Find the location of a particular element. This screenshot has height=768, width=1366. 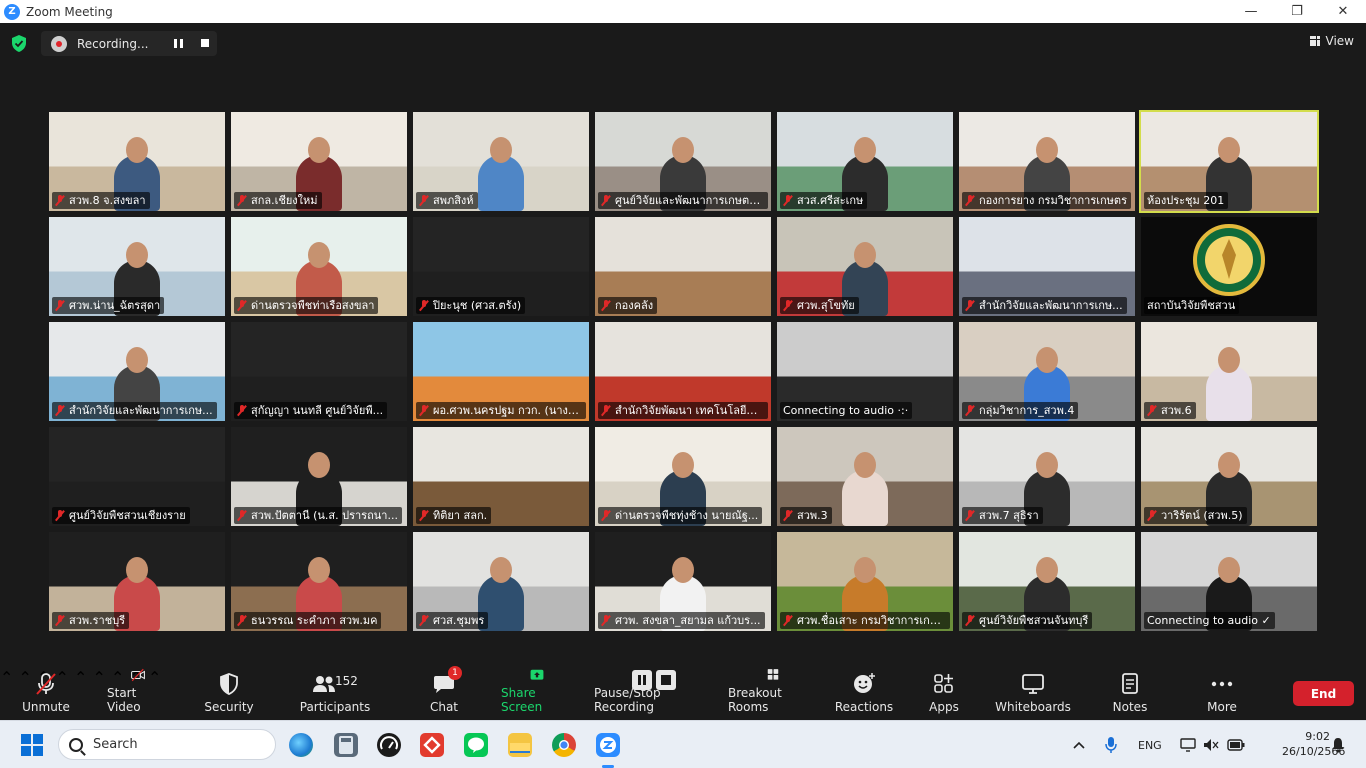

participant-name: ศูนย์วิจัยพืชสวนเชียงราย is located at coordinates (127, 515).